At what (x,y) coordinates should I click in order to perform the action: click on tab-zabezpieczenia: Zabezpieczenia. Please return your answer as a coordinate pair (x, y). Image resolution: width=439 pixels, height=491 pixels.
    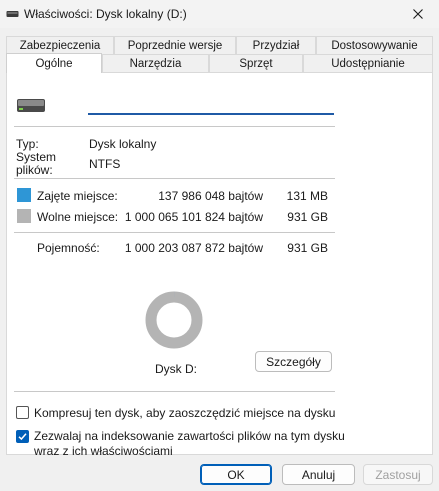
    Looking at the image, I should click on (60, 45).